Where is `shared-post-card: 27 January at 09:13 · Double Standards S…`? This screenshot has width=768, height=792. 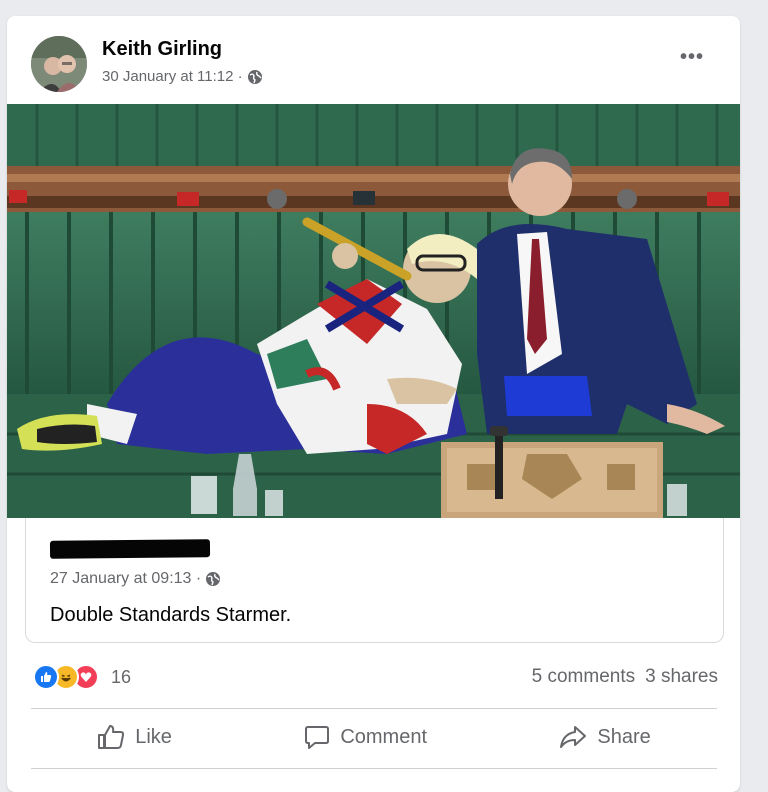 shared-post-card: 27 January at 09:13 · Double Standards S… is located at coordinates (374, 580).